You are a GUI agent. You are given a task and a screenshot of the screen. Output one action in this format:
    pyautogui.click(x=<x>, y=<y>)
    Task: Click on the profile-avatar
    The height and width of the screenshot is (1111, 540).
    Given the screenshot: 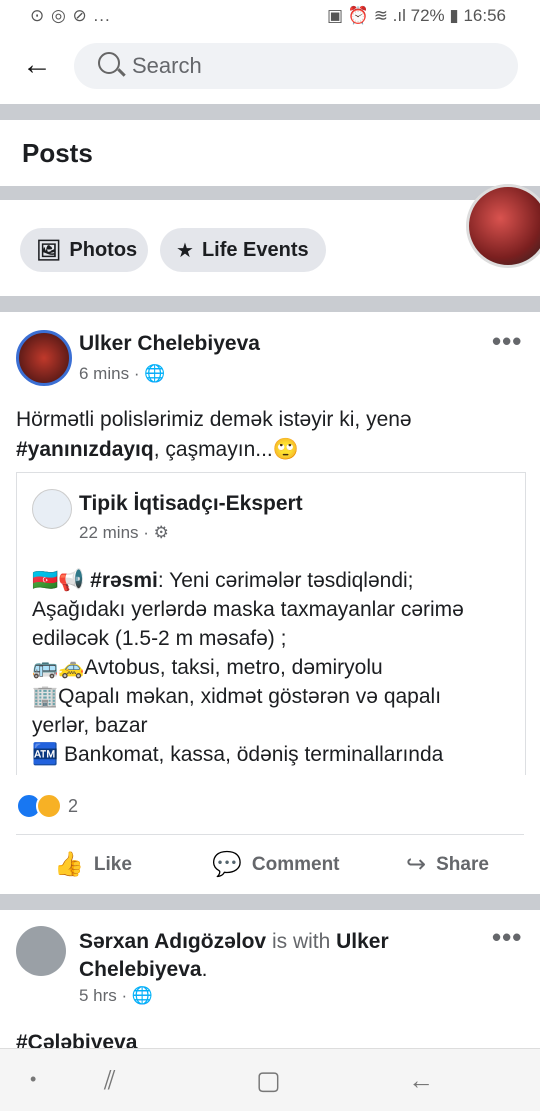 What is the action you would take?
    pyautogui.click(x=503, y=226)
    